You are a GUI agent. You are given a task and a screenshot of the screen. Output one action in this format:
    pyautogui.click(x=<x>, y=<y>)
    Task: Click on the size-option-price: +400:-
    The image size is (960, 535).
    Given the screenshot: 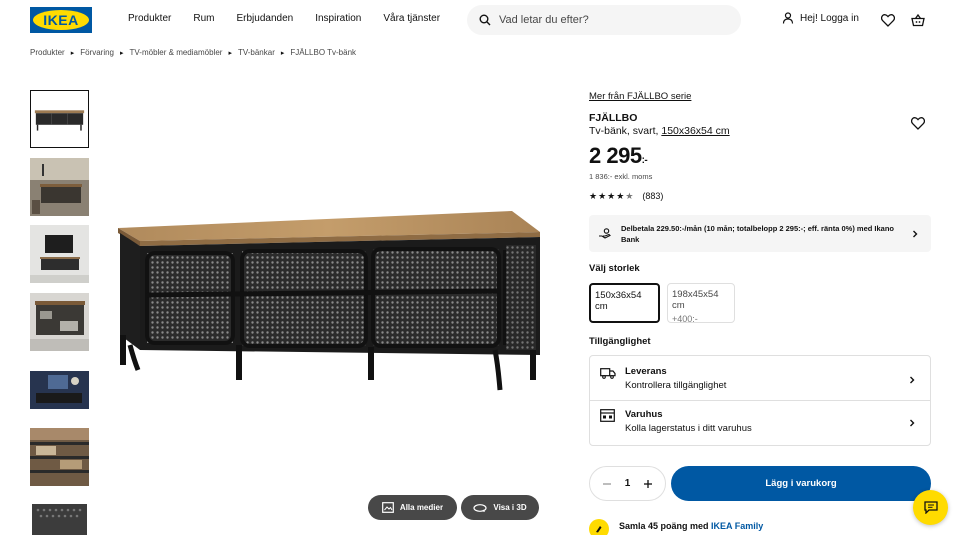 What is the action you would take?
    pyautogui.click(x=685, y=319)
    